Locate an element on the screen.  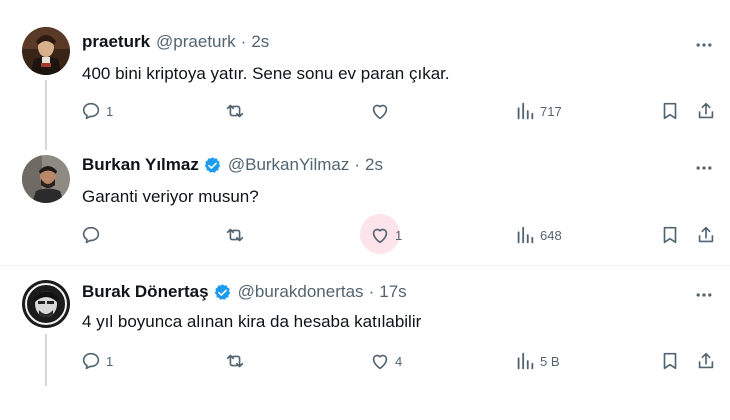
views-button: 717 is located at coordinates (538, 111).